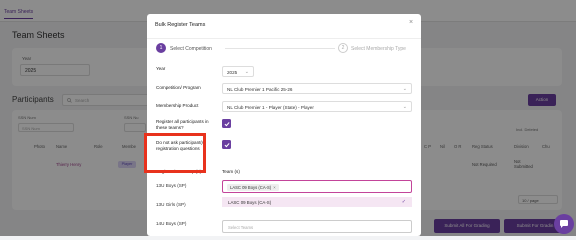  I want to click on group-label-13u-girls: 13U Girls (SP), so click(171, 204).